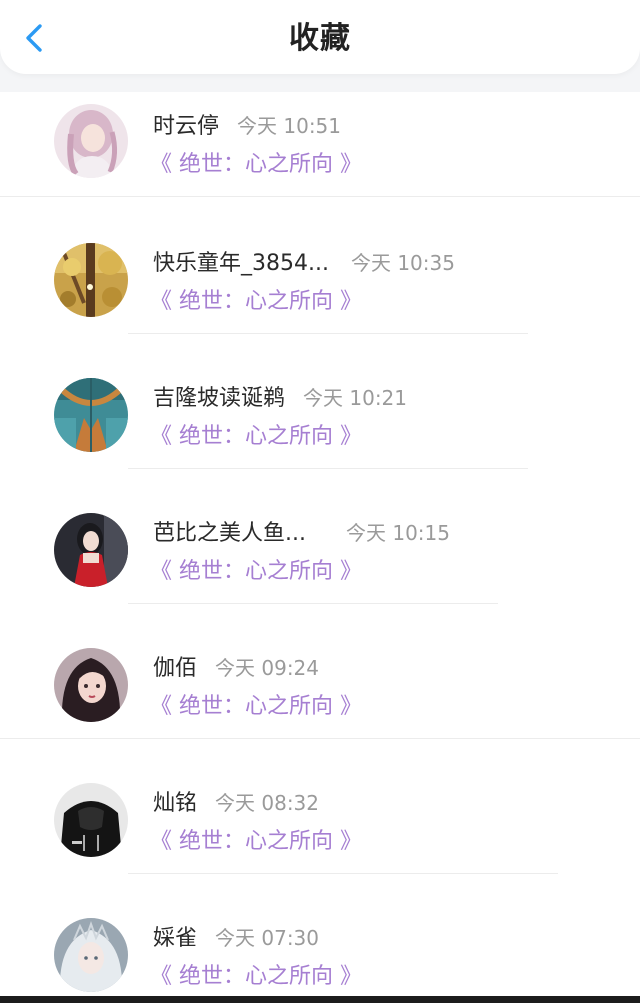 This screenshot has width=640, height=1003. Describe the element at coordinates (267, 938) in the screenshot. I see `timestamp: 今天 07:30` at that location.